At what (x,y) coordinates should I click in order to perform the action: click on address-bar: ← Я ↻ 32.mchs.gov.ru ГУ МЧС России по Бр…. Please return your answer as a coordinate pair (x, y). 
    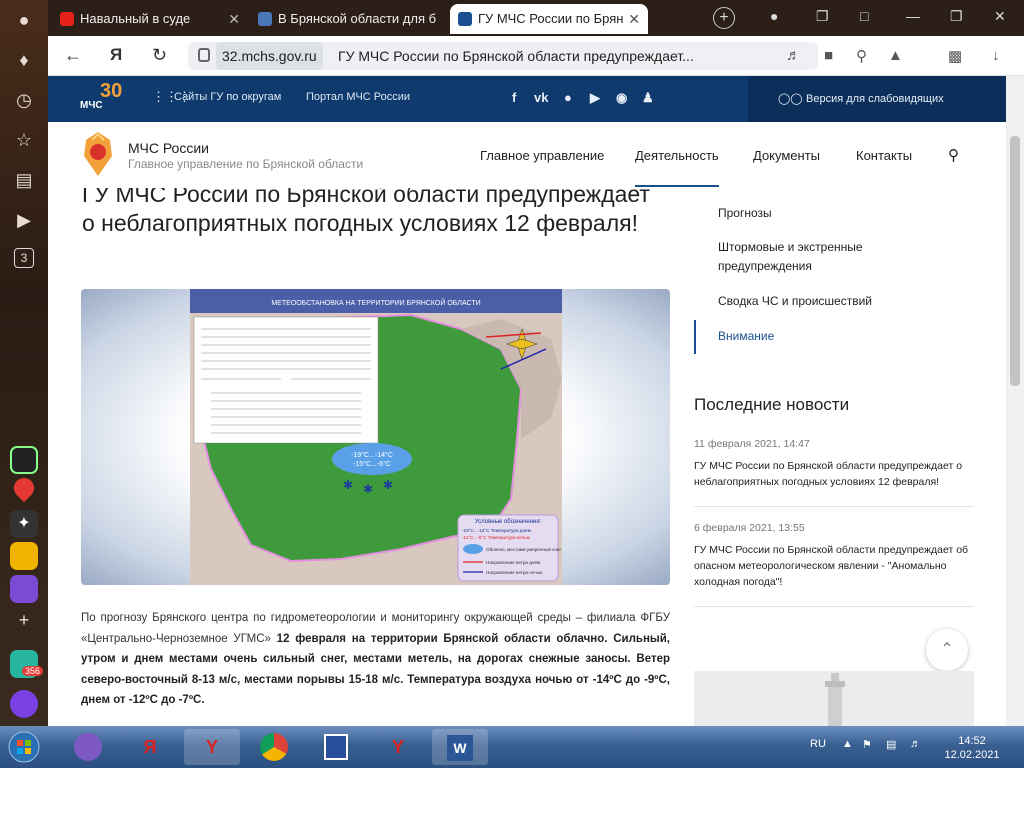
    Looking at the image, I should click on (536, 56).